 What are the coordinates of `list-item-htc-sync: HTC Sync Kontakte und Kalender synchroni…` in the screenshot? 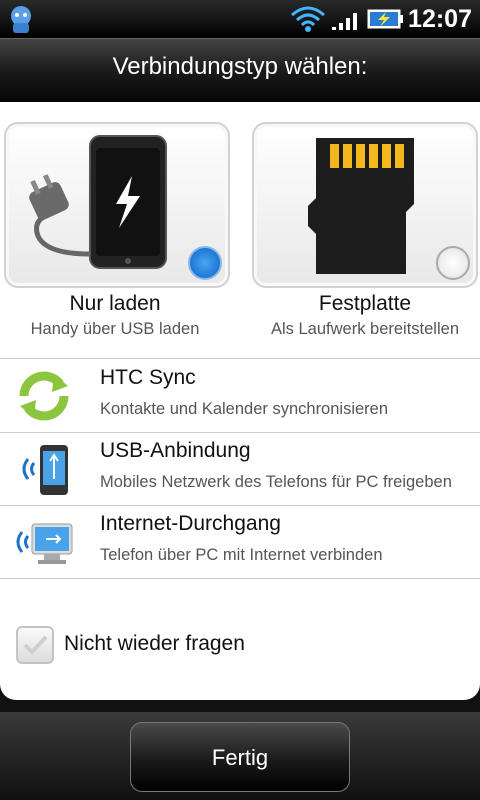 It's located at (240, 396).